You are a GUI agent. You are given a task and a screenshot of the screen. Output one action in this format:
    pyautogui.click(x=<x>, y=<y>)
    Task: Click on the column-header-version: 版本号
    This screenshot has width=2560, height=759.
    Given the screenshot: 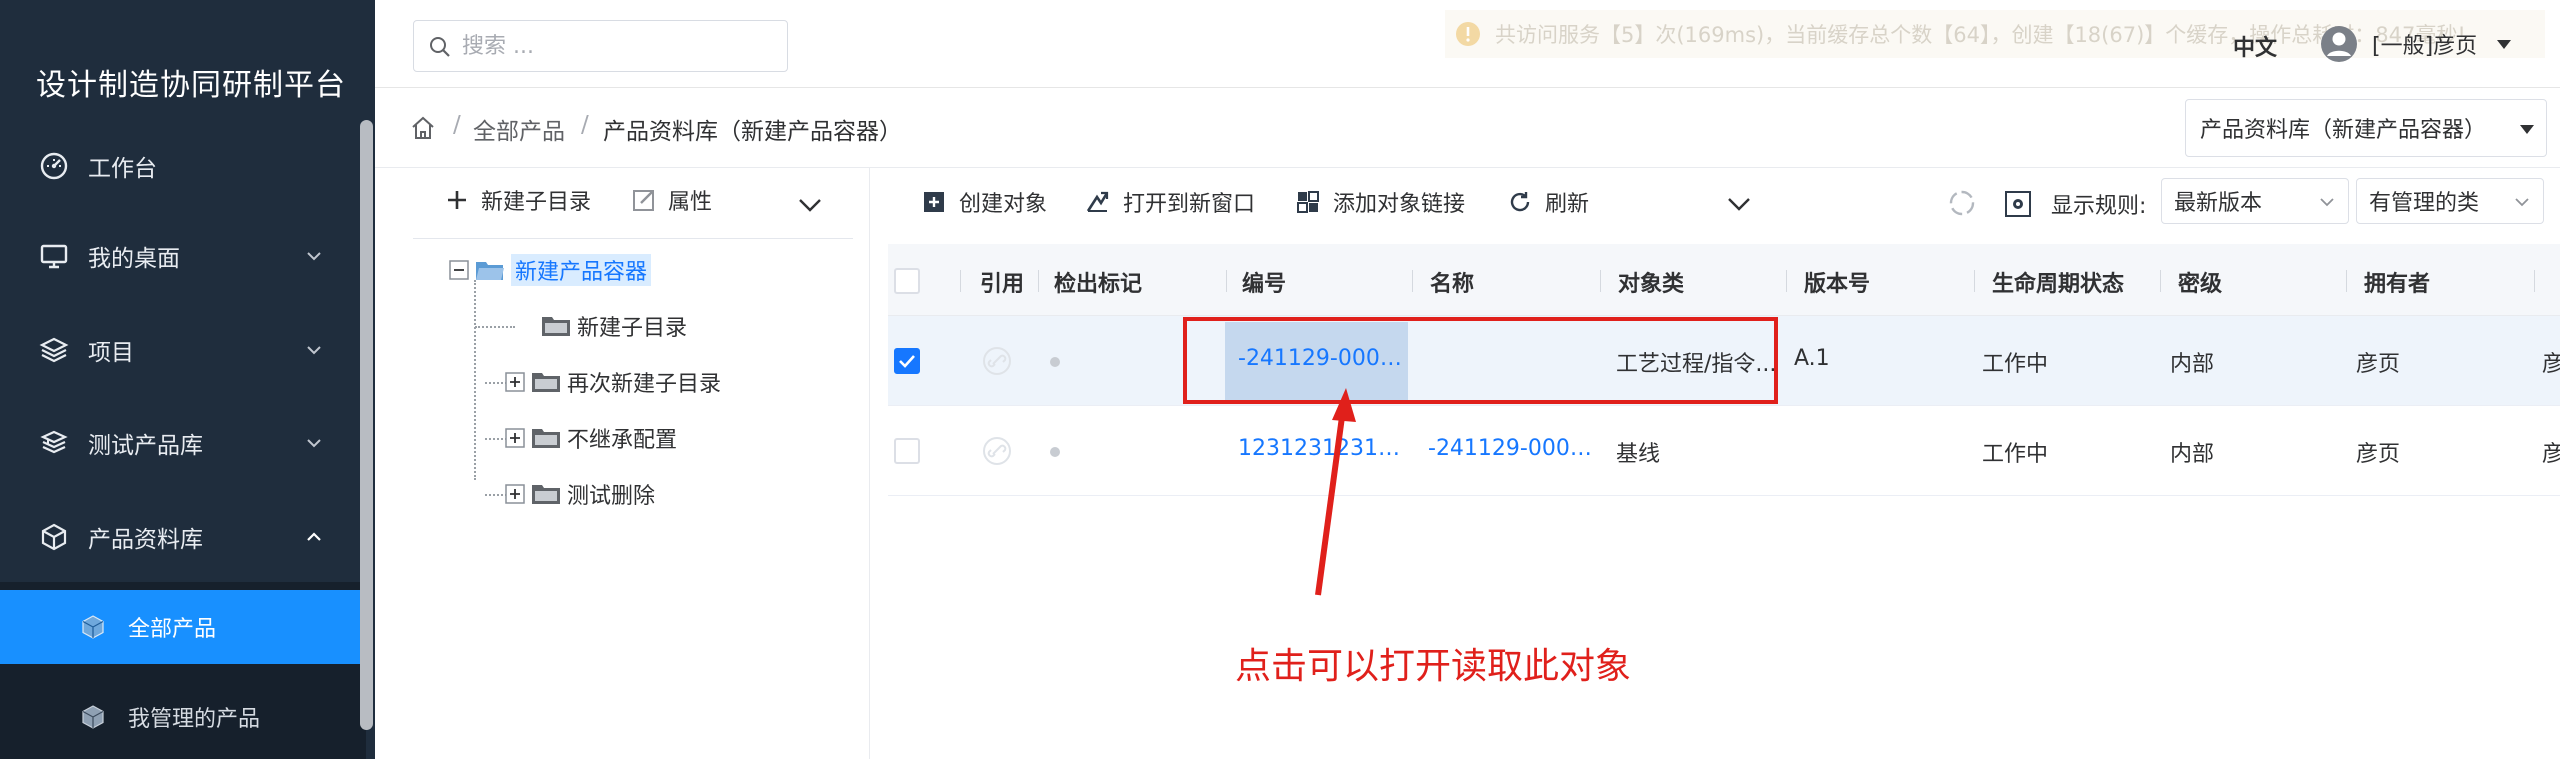 What is the action you would take?
    pyautogui.click(x=1837, y=282)
    